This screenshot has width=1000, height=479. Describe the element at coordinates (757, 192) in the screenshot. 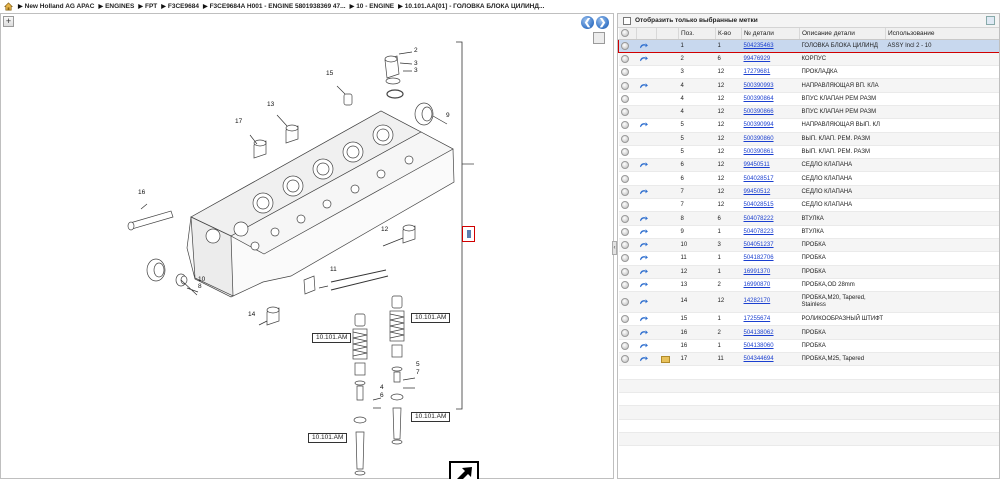

I see `part-number-link: 99450512` at that location.